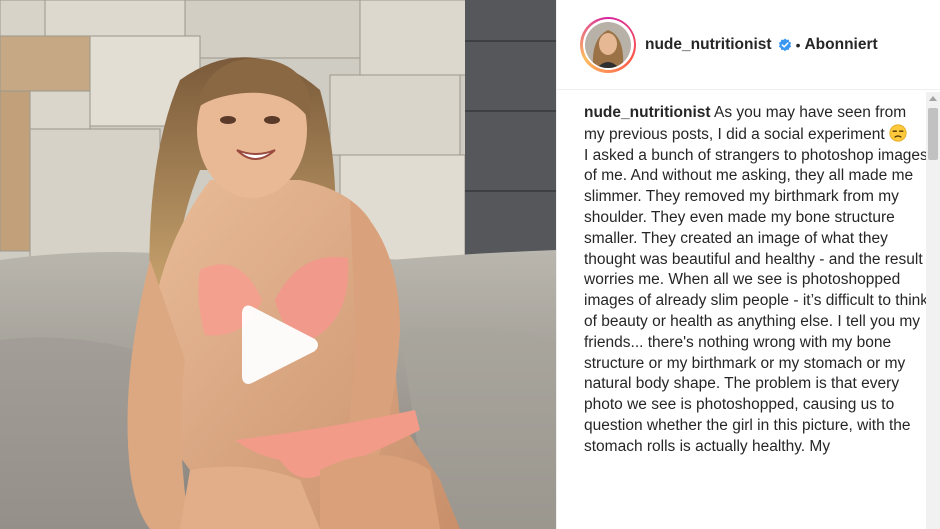  What do you see at coordinates (933, 98) in the screenshot?
I see `scroll-up-icon` at bounding box center [933, 98].